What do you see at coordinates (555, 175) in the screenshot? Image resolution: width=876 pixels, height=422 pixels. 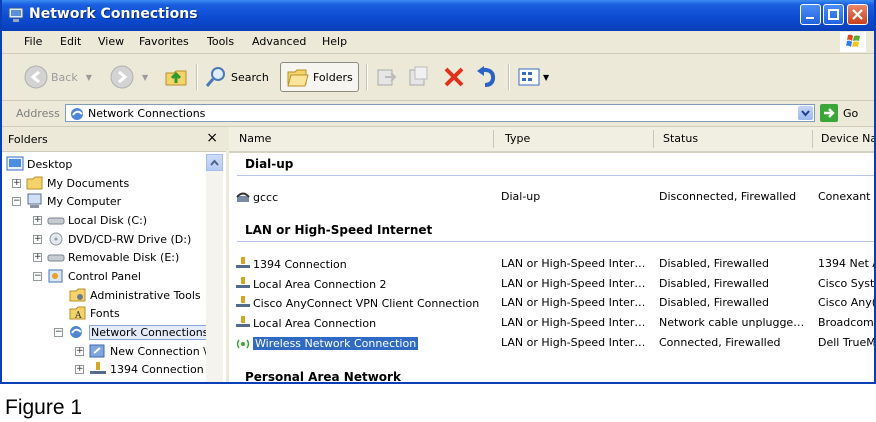 I see `group-divider` at bounding box center [555, 175].